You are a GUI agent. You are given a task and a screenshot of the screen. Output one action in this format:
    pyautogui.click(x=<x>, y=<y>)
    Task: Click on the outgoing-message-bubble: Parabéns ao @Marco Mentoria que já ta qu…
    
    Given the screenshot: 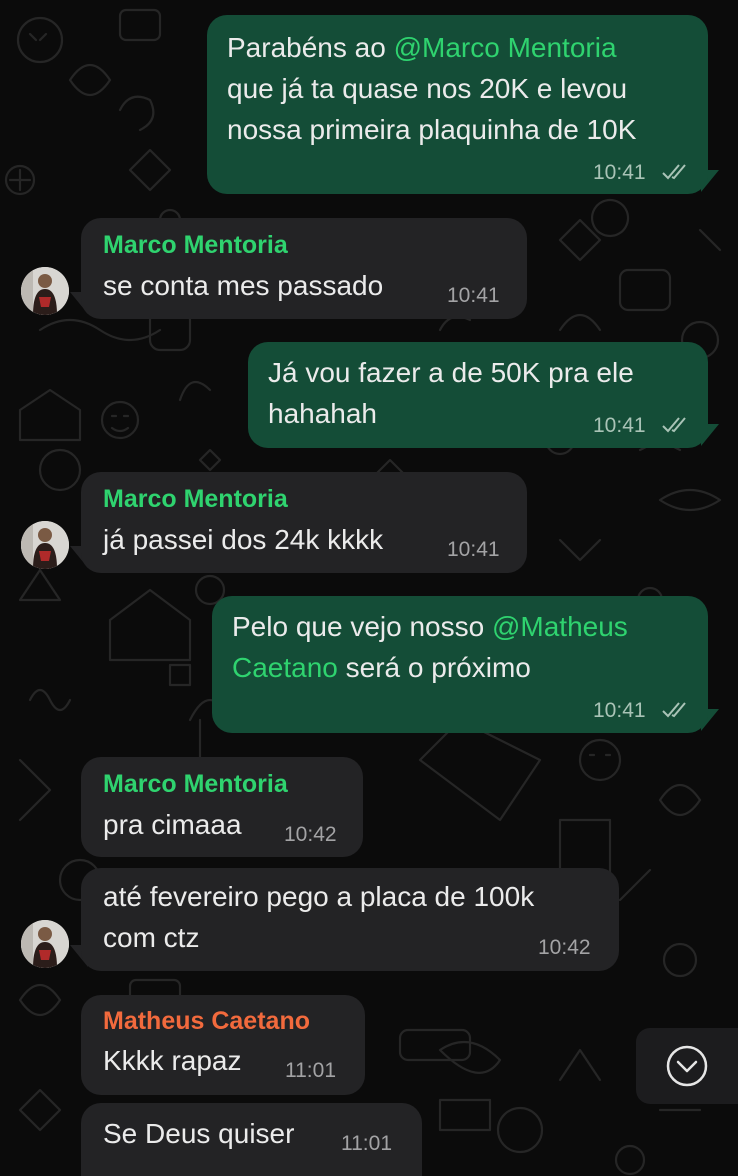 What is the action you would take?
    pyautogui.click(x=457, y=104)
    